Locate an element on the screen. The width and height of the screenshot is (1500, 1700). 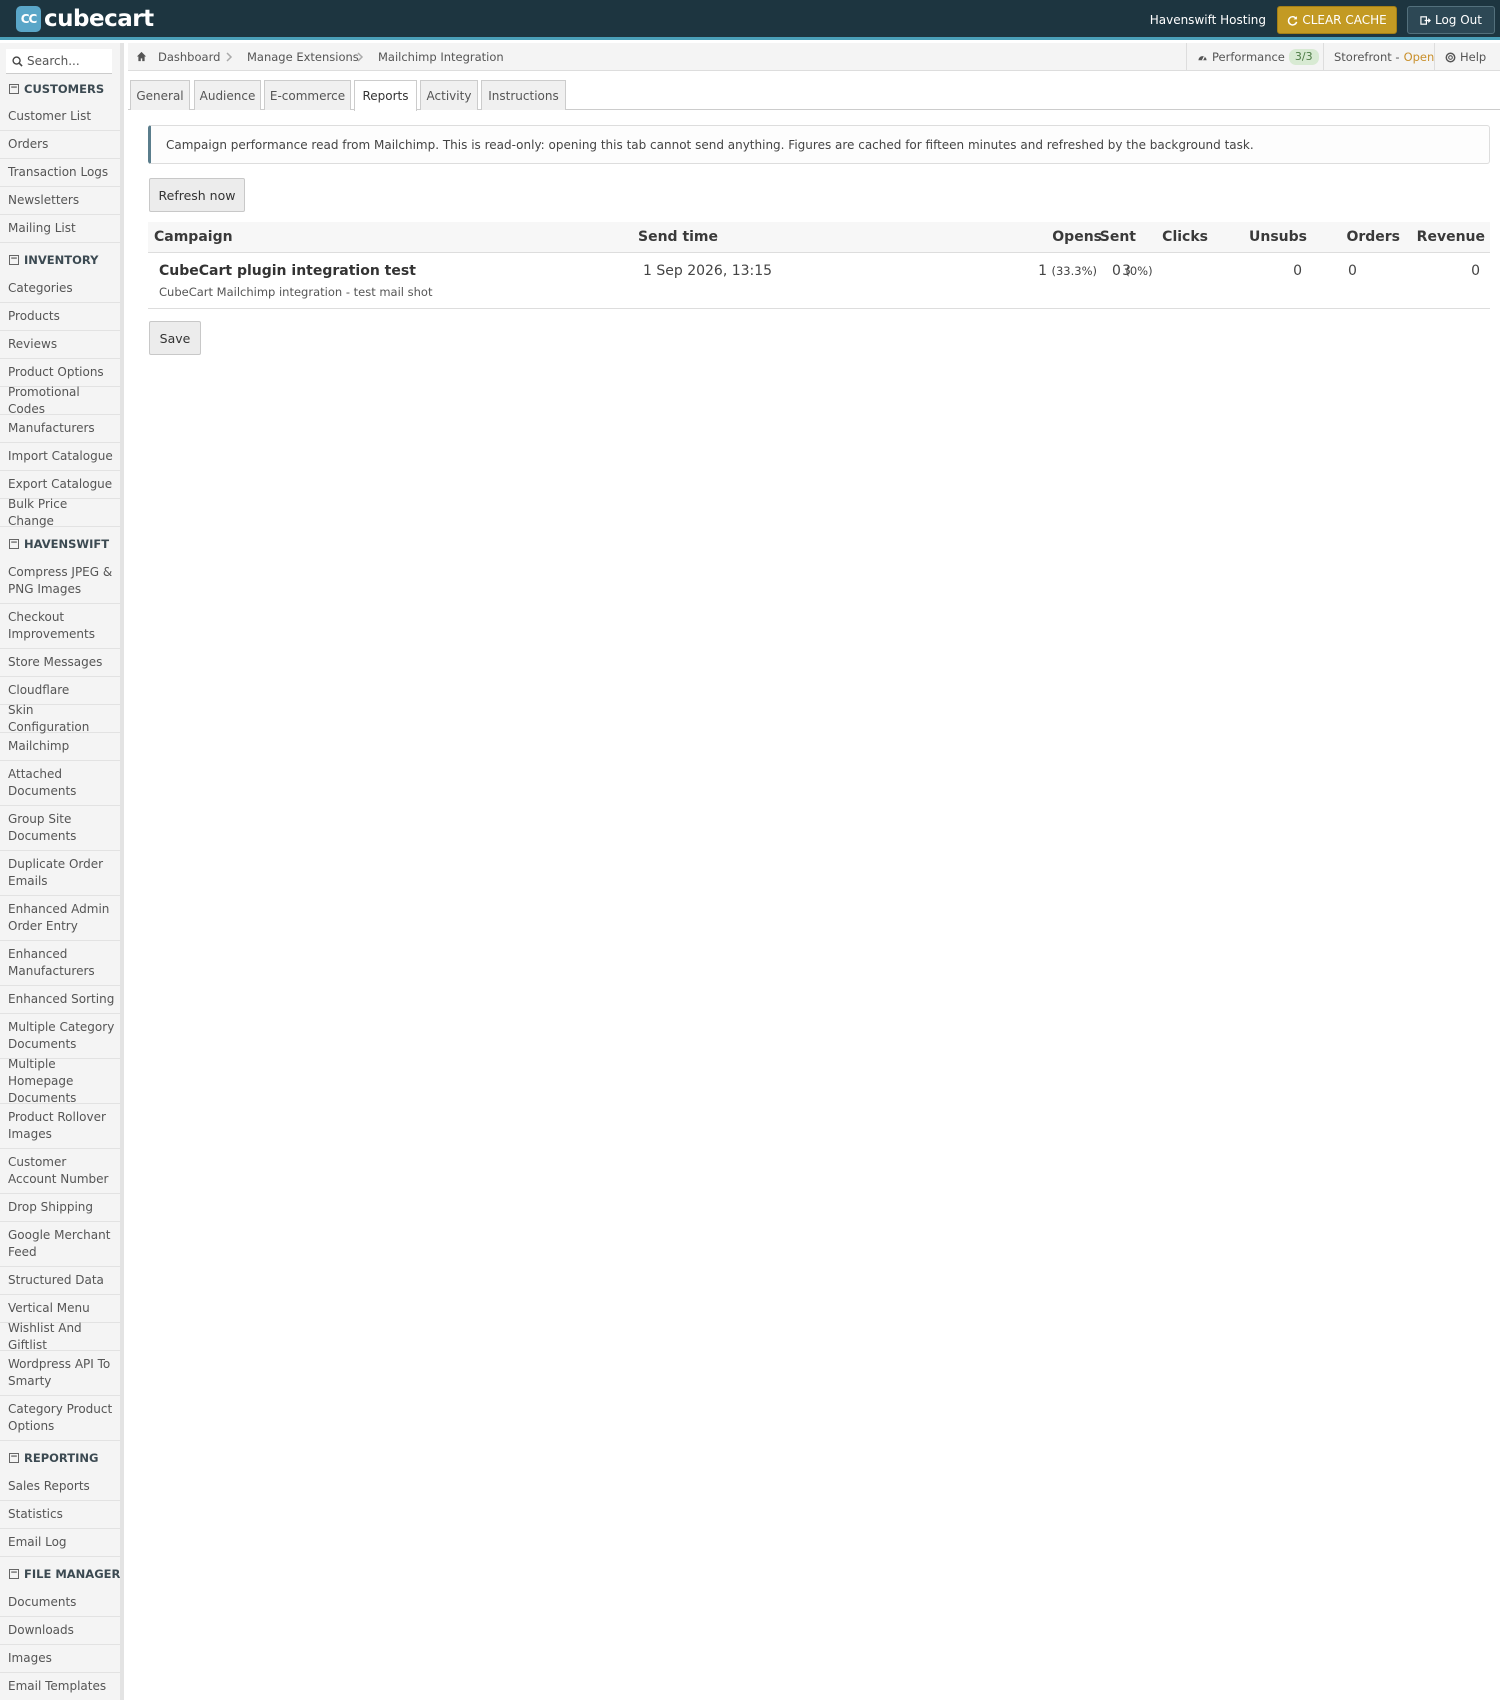
tab-activity: Activity is located at coordinates (449, 95).